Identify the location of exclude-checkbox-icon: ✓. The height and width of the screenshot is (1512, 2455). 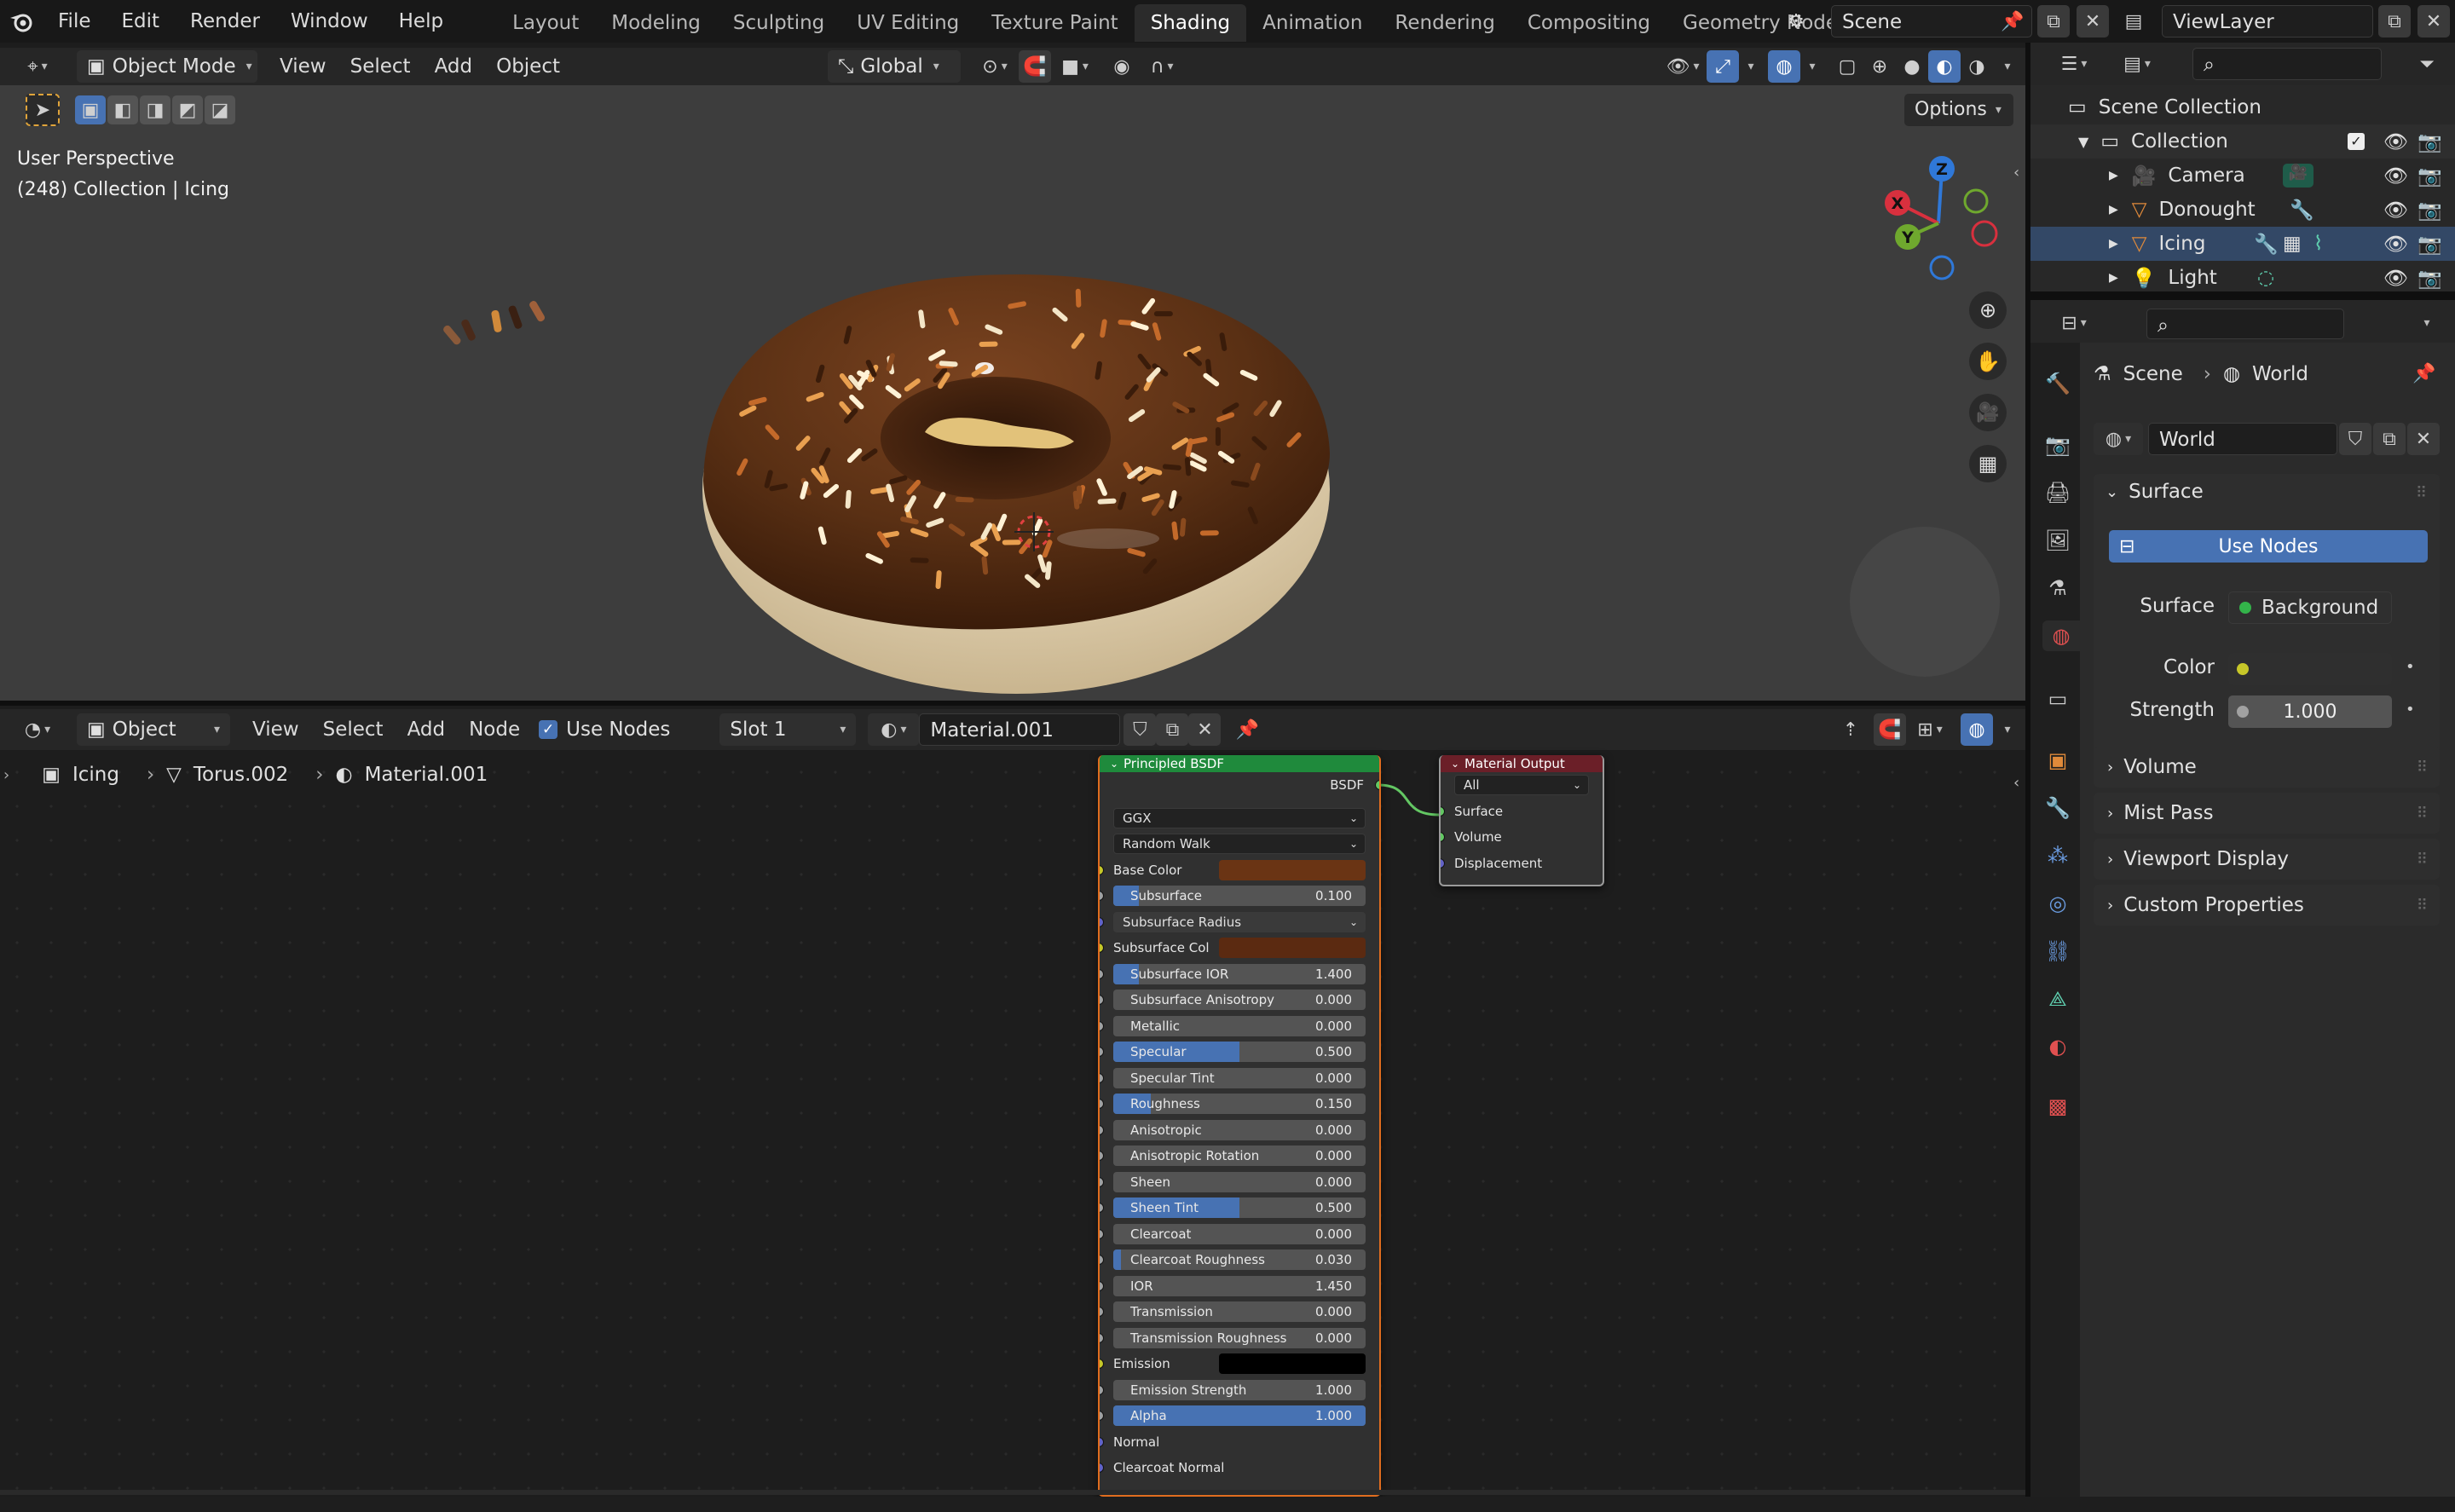
(2356, 141).